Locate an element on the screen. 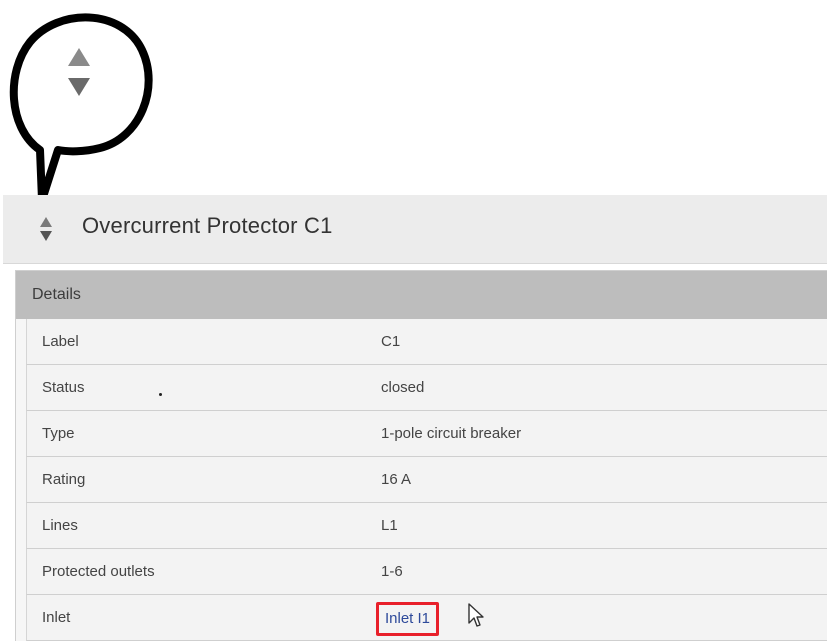  row-label: Protected outlets is located at coordinates (98, 571).